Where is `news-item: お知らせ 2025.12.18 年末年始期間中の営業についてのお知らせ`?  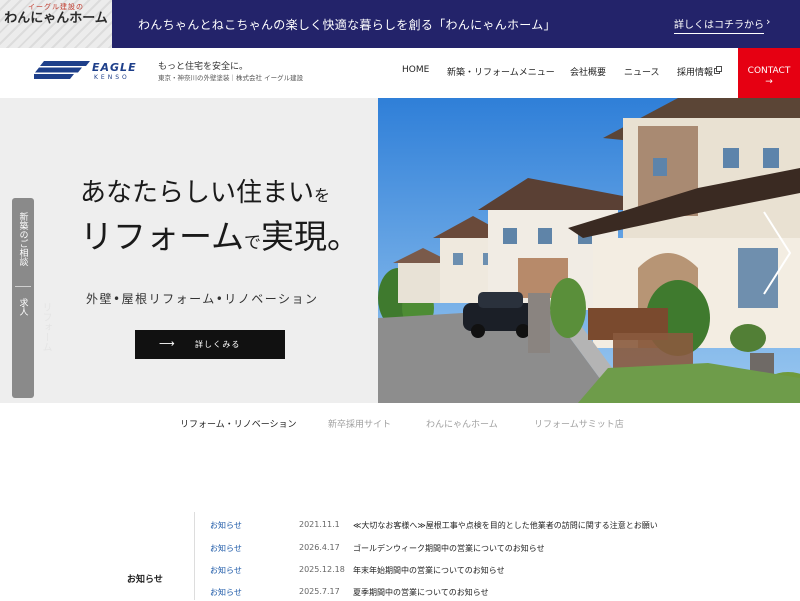 news-item: お知らせ 2025.12.18 年末年始期間中の営業についてのお知らせ is located at coordinates (500, 572).